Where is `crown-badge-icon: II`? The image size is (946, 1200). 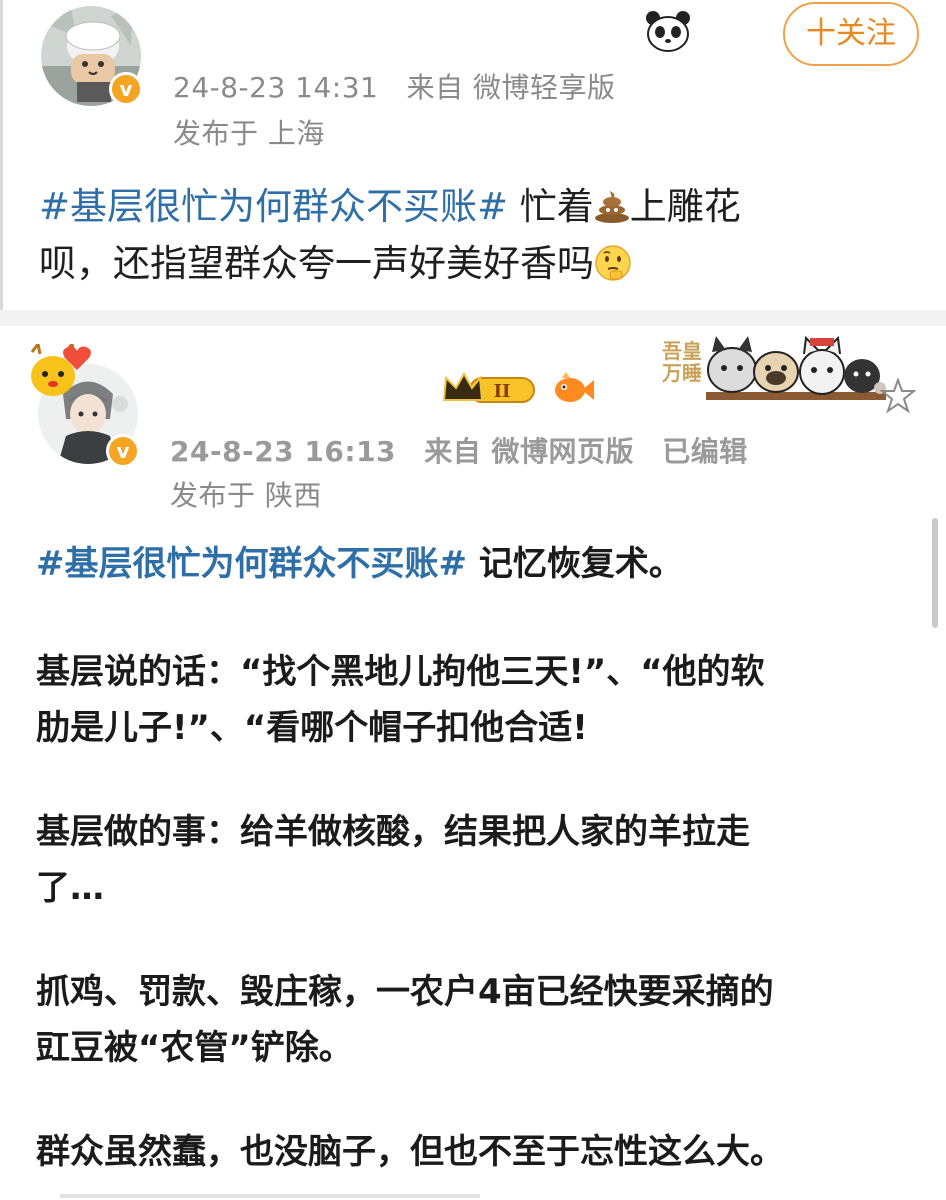
crown-badge-icon: II is located at coordinates (488, 387).